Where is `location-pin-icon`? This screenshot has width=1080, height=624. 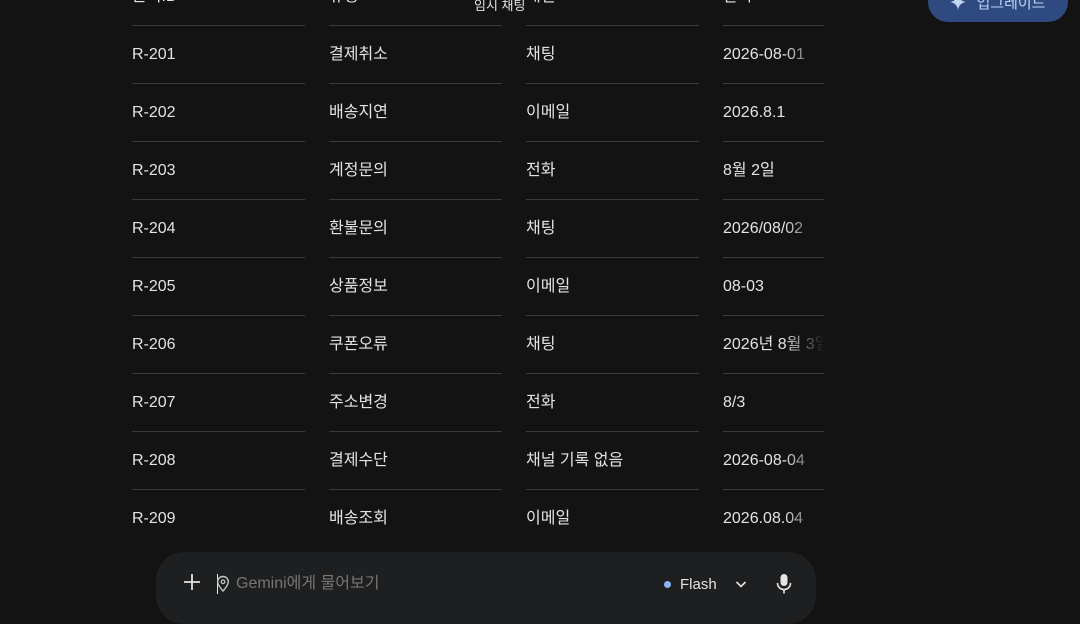 location-pin-icon is located at coordinates (223, 584).